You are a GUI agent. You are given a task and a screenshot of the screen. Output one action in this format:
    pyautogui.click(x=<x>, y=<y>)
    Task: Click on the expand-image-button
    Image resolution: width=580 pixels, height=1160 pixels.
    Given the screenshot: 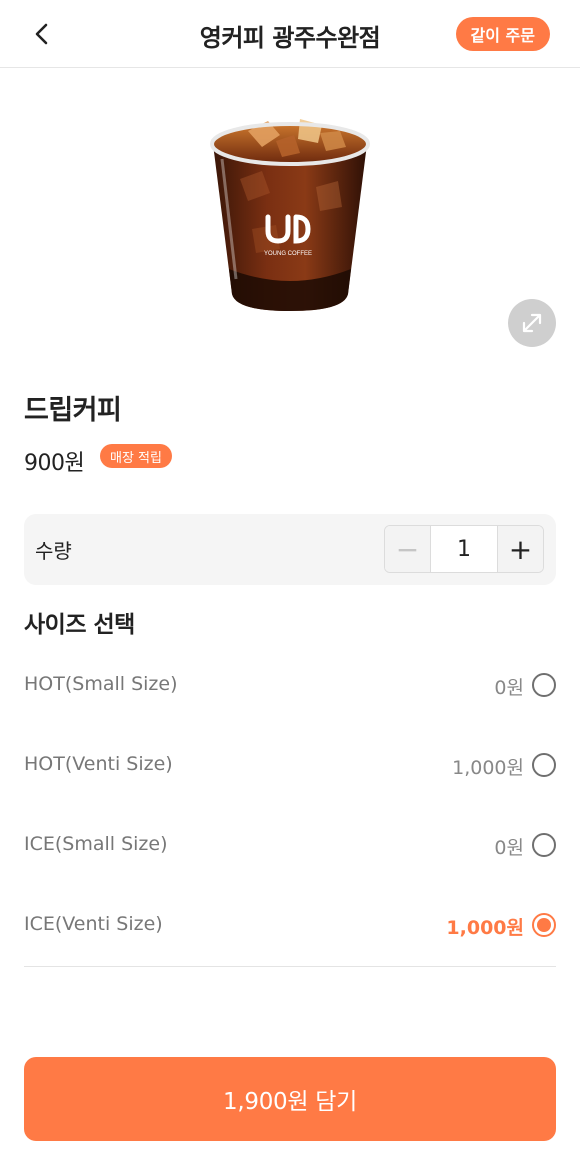 What is the action you would take?
    pyautogui.click(x=532, y=323)
    